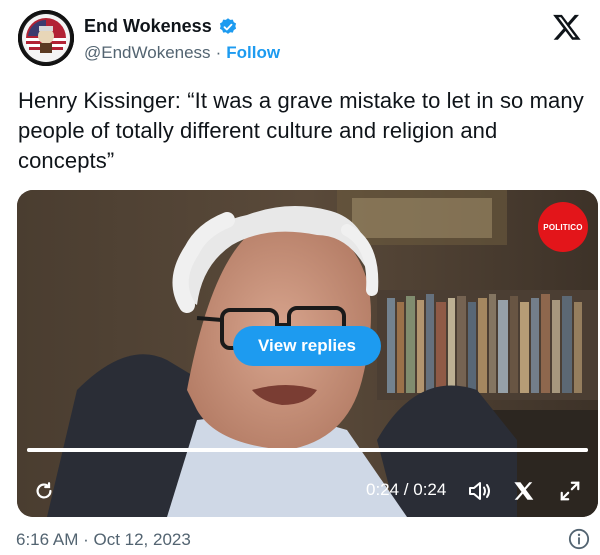  What do you see at coordinates (406, 489) in the screenshot?
I see `video-time: 0:24 / 0:24` at bounding box center [406, 489].